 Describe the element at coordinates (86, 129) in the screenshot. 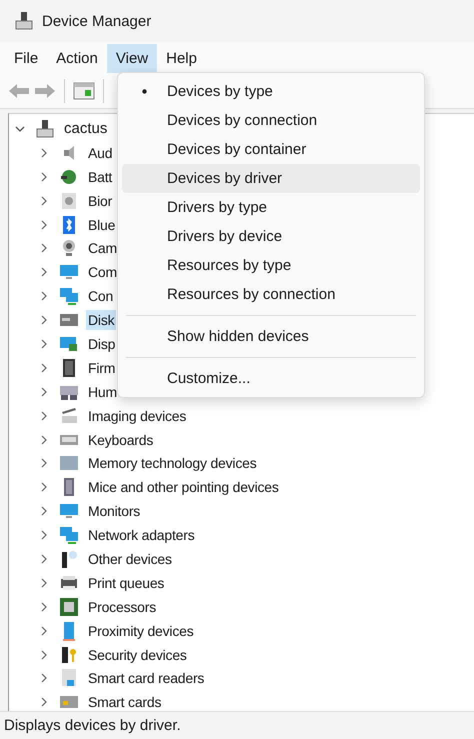

I see `tree-item: cactus` at that location.